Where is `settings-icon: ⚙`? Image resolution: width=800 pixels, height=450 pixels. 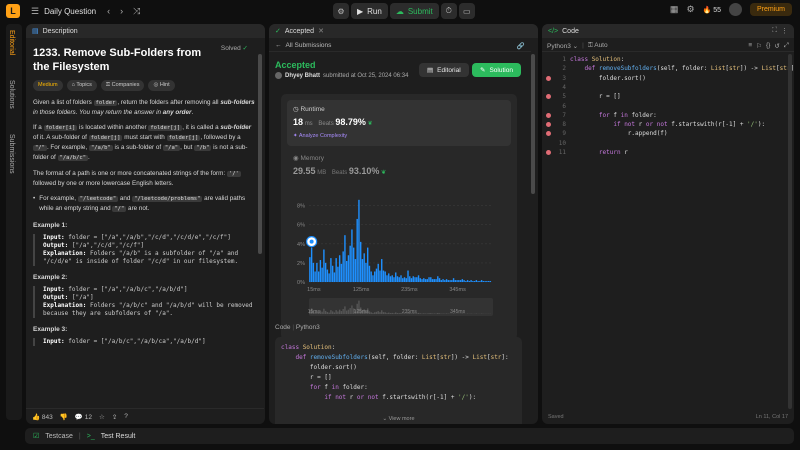 settings-icon: ⚙ is located at coordinates (690, 9).